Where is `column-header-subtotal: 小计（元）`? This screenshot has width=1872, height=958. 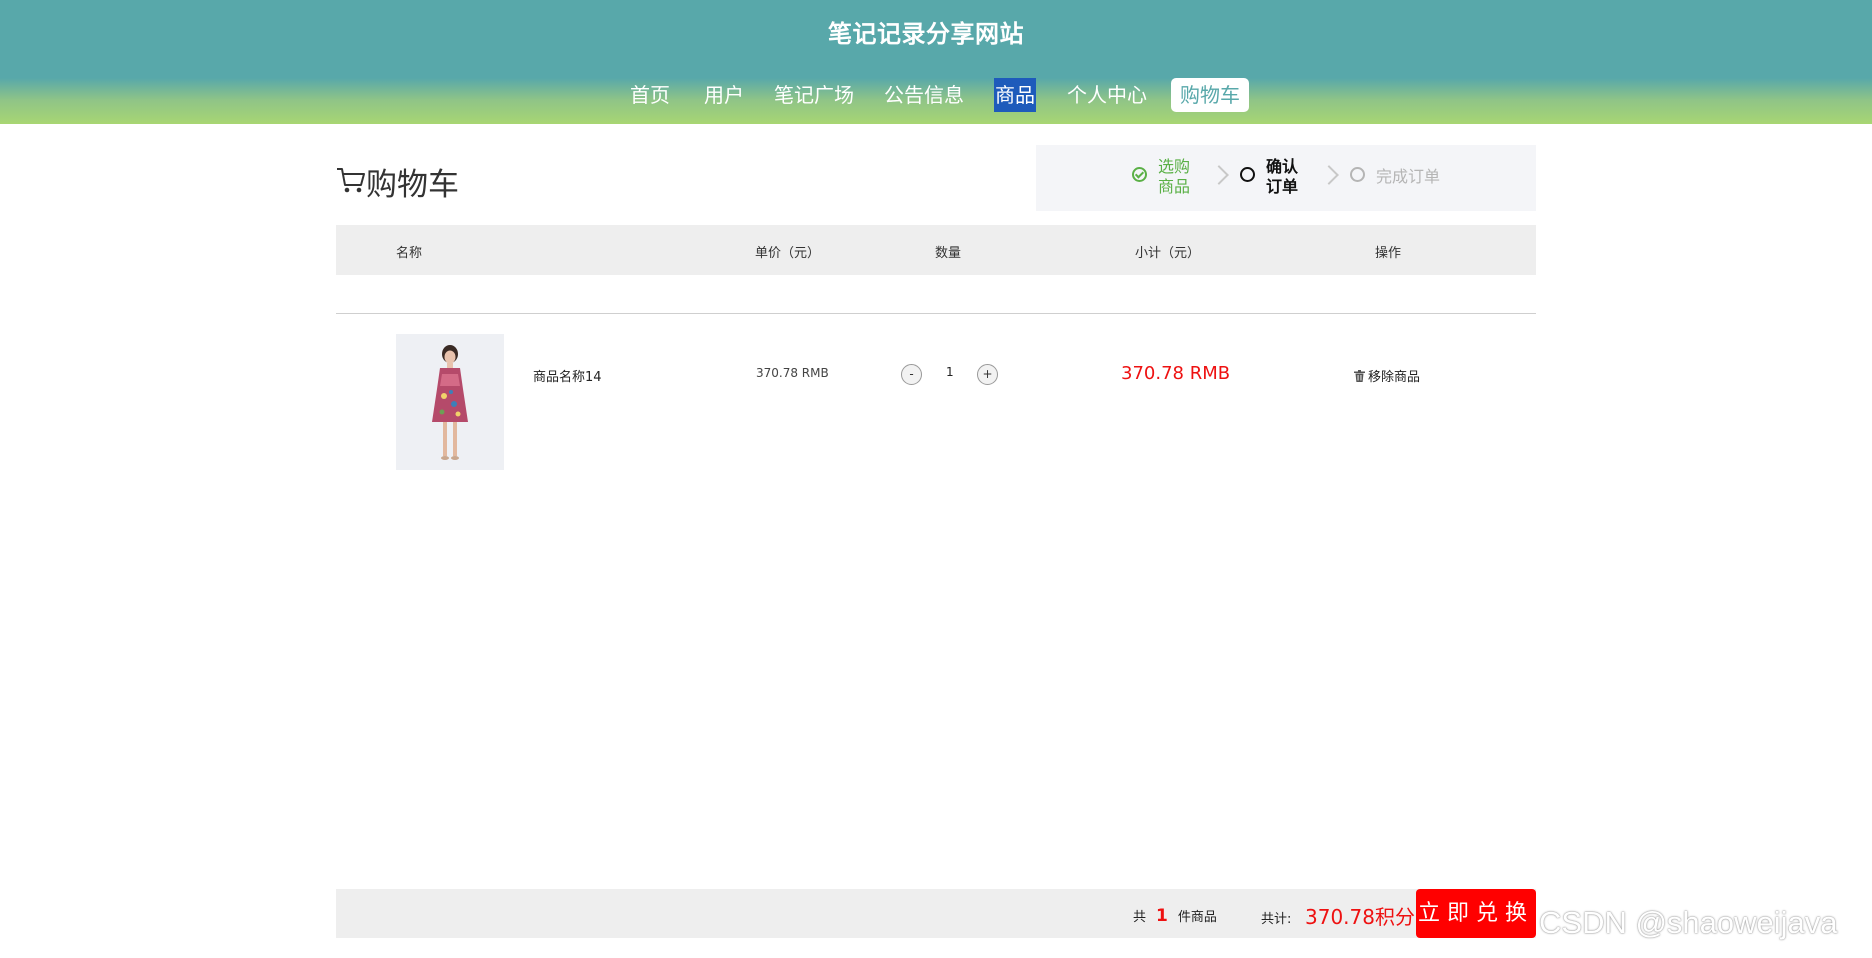
column-header-subtotal: 小计（元） is located at coordinates (1168, 253).